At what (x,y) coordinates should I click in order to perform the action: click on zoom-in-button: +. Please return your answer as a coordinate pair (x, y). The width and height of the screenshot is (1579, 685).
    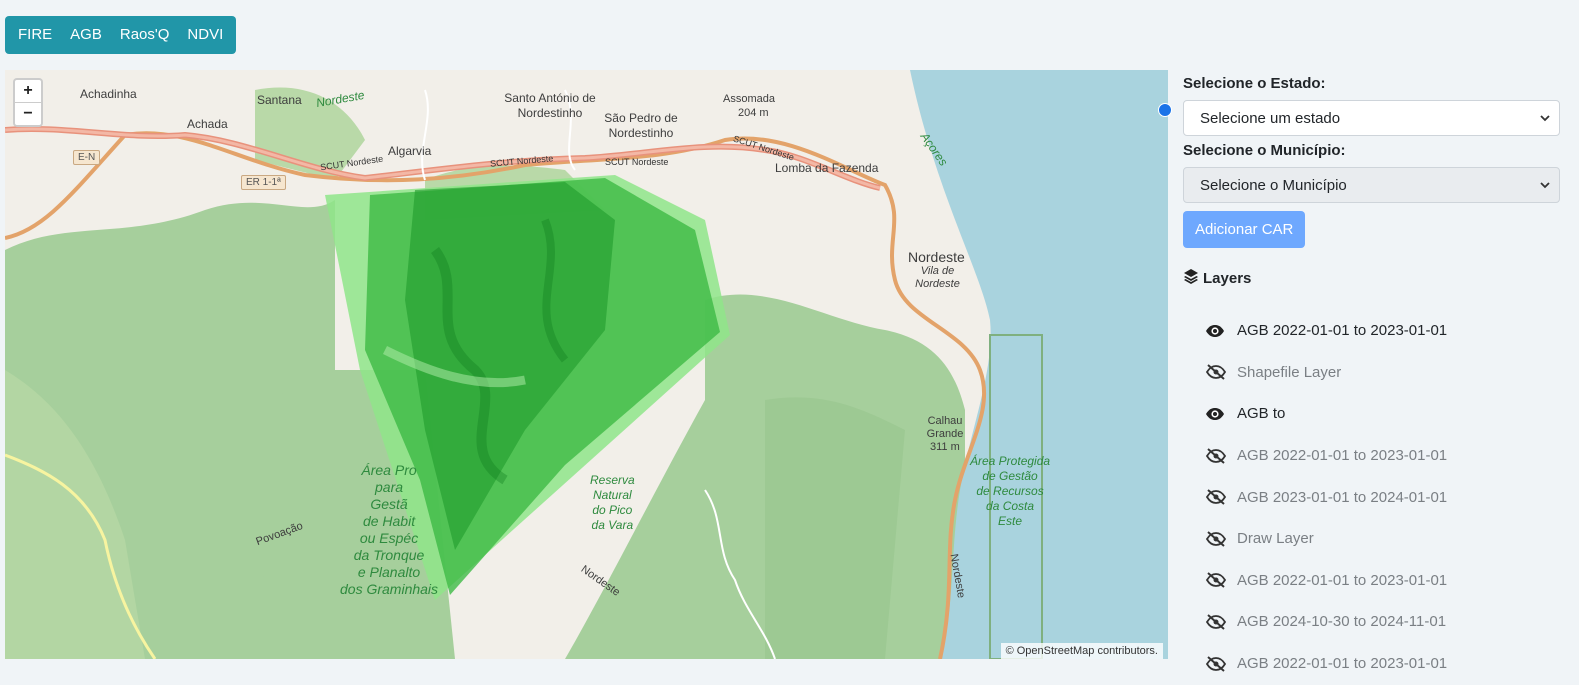
    Looking at the image, I should click on (28, 91).